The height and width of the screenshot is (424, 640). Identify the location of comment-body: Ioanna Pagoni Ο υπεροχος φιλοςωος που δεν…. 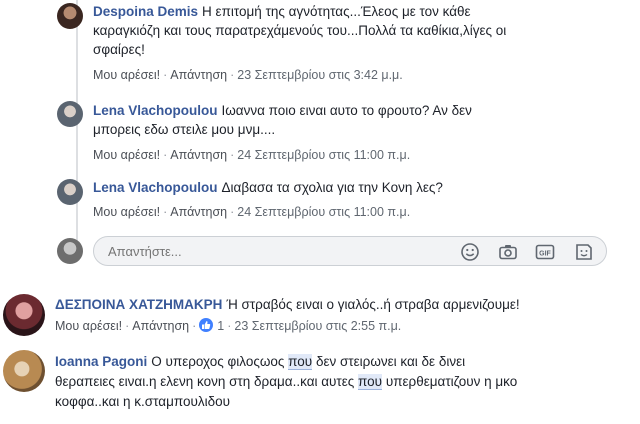
(286, 381).